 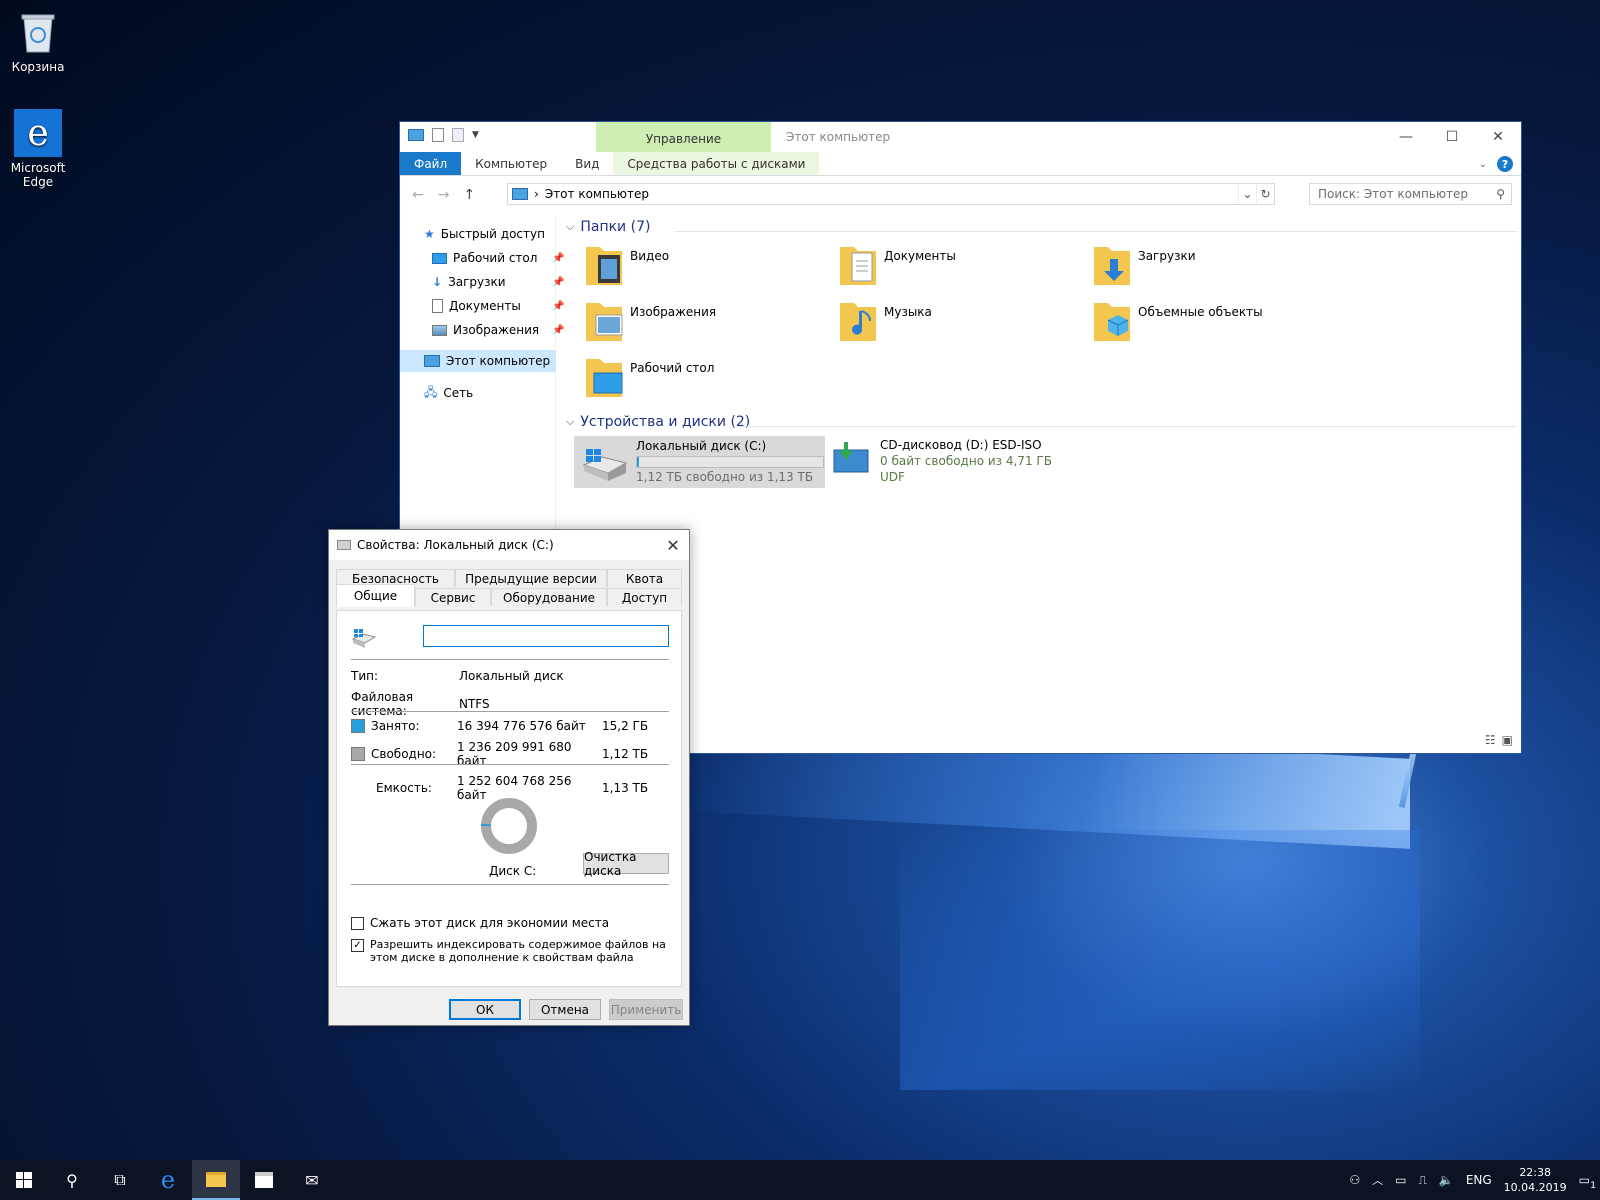 What do you see at coordinates (565, 1009) in the screenshot?
I see `cancel-button: Отмена` at bounding box center [565, 1009].